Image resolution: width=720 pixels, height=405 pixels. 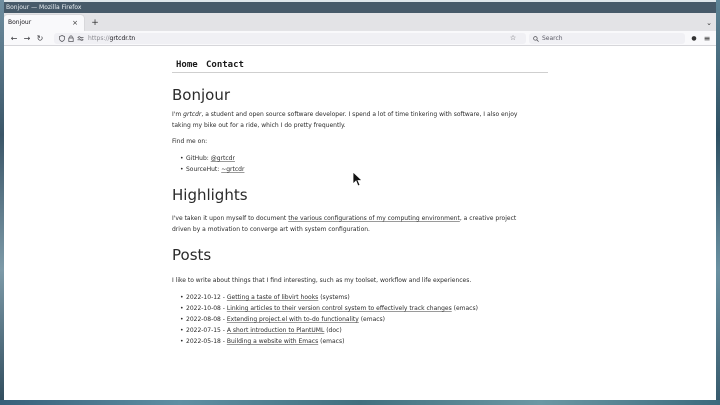 I want to click on find-me-label: Find me on:, so click(x=190, y=141).